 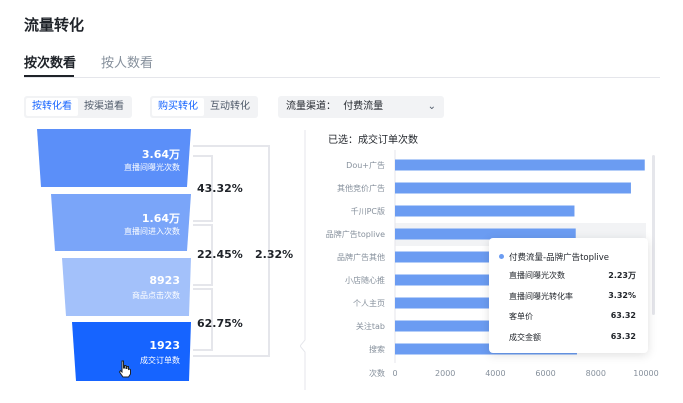 What do you see at coordinates (559, 258) in the screenshot?
I see `tooltip-title: 付费流量-品牌广告toplive` at bounding box center [559, 258].